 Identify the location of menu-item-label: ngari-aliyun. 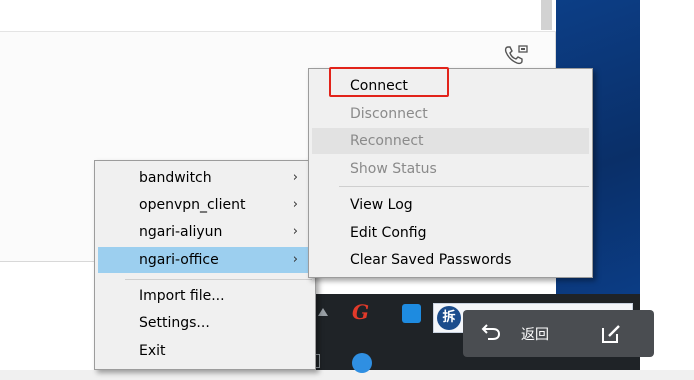
(181, 232).